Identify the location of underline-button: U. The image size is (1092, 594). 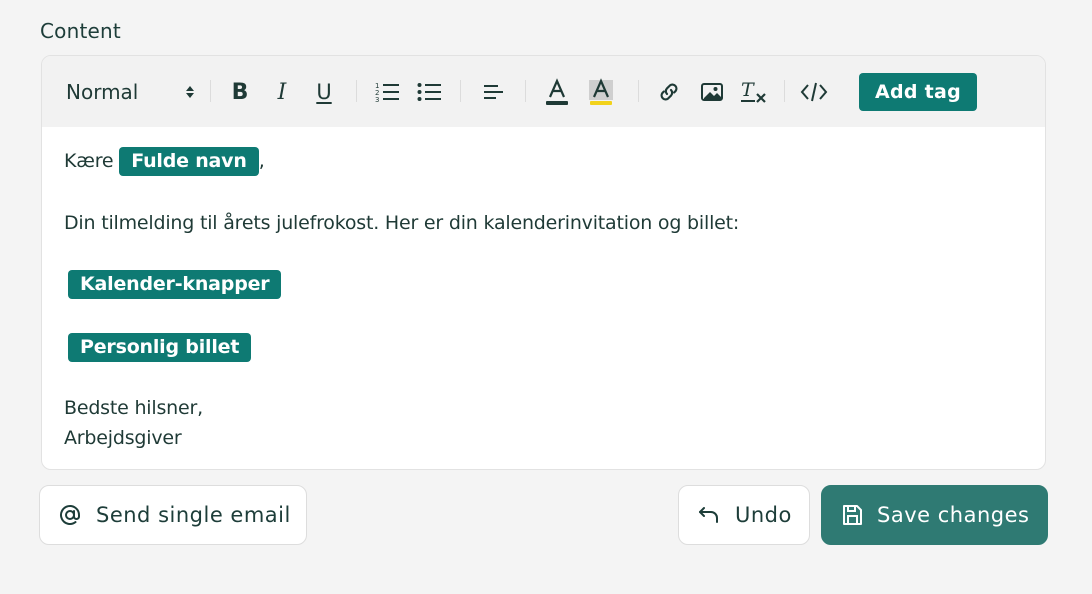
(324, 92).